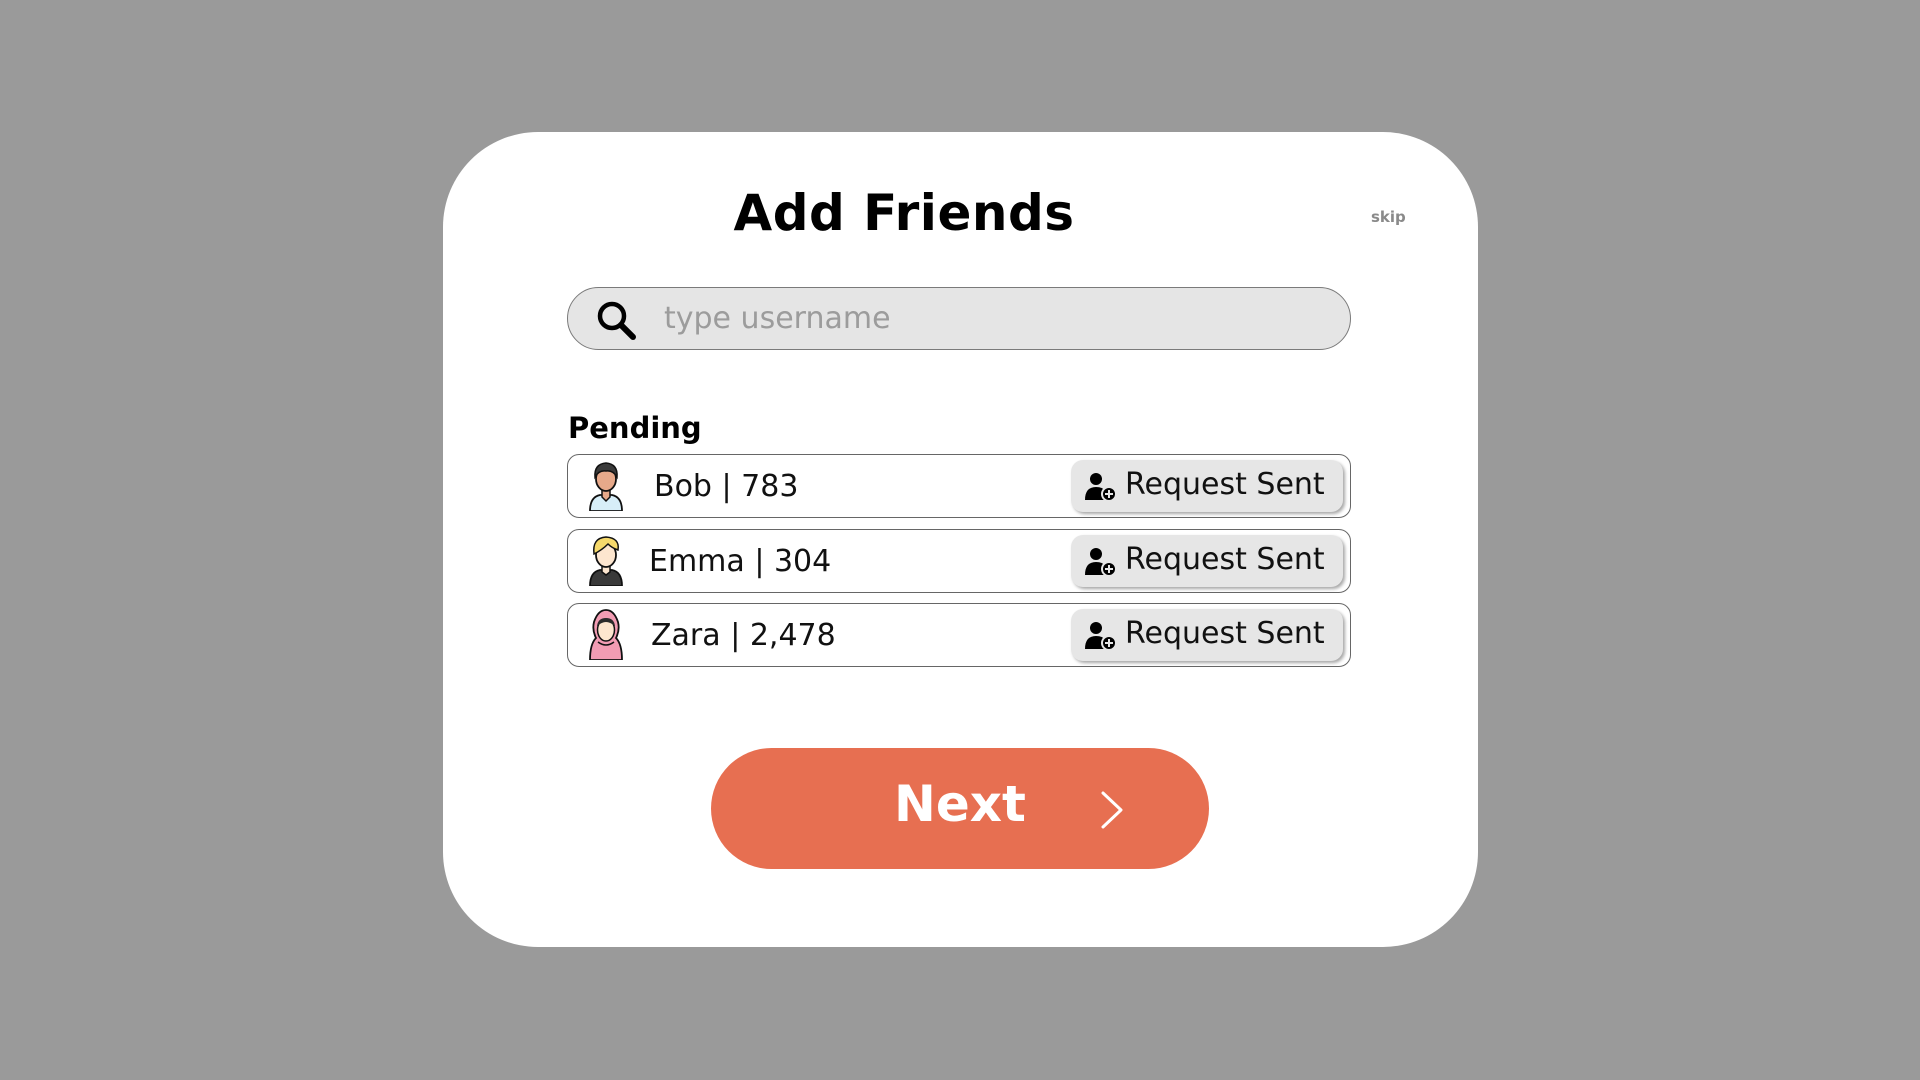  What do you see at coordinates (960, 804) in the screenshot?
I see `next-button-label: Next` at bounding box center [960, 804].